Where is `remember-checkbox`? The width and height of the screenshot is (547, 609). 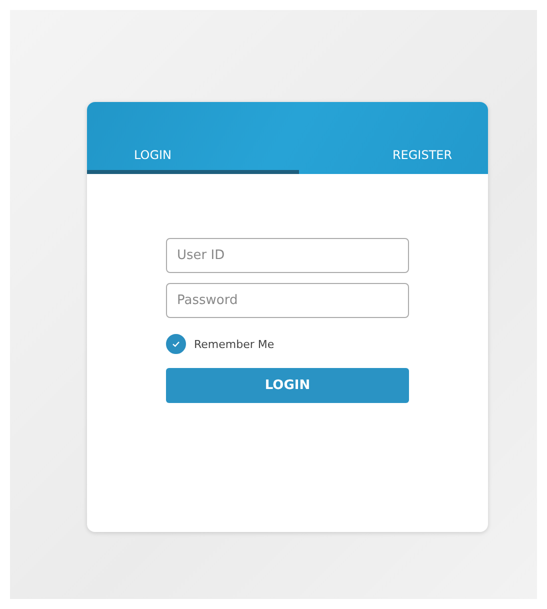
remember-checkbox is located at coordinates (176, 344).